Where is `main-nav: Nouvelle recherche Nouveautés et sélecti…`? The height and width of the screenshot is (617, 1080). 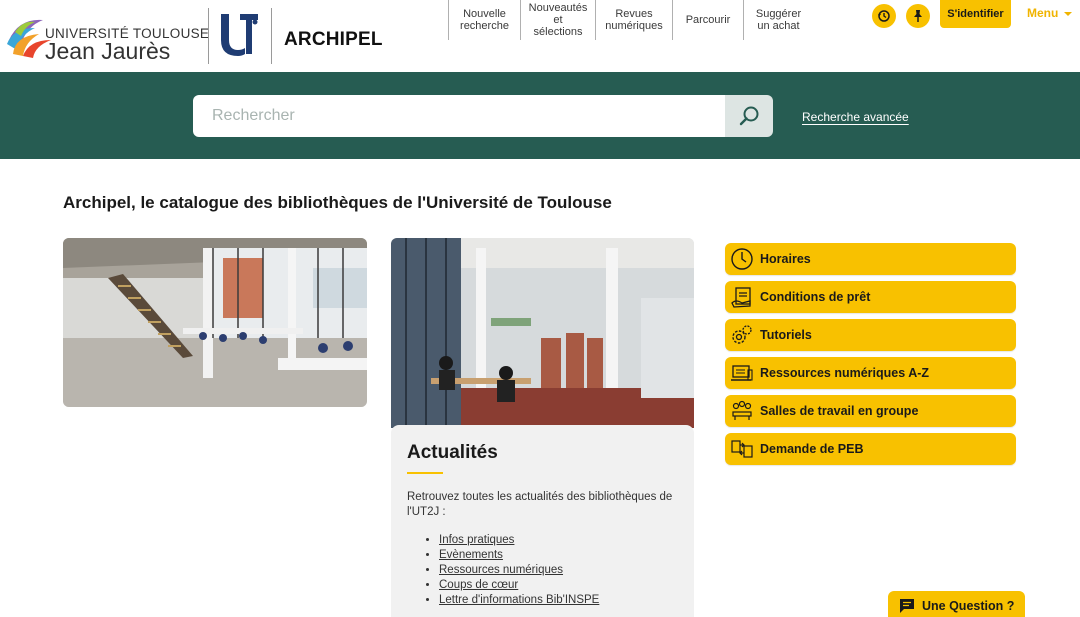
main-nav: Nouvelle recherche Nouveautés et sélecti… is located at coordinates (630, 20).